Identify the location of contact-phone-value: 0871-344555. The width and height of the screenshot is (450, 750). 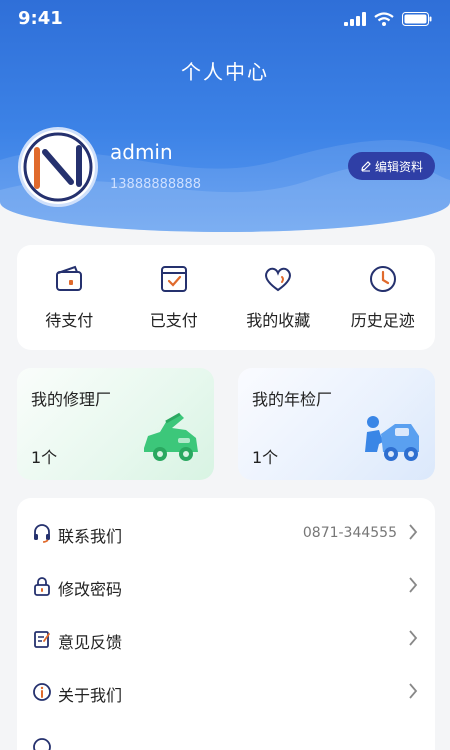
(349, 533).